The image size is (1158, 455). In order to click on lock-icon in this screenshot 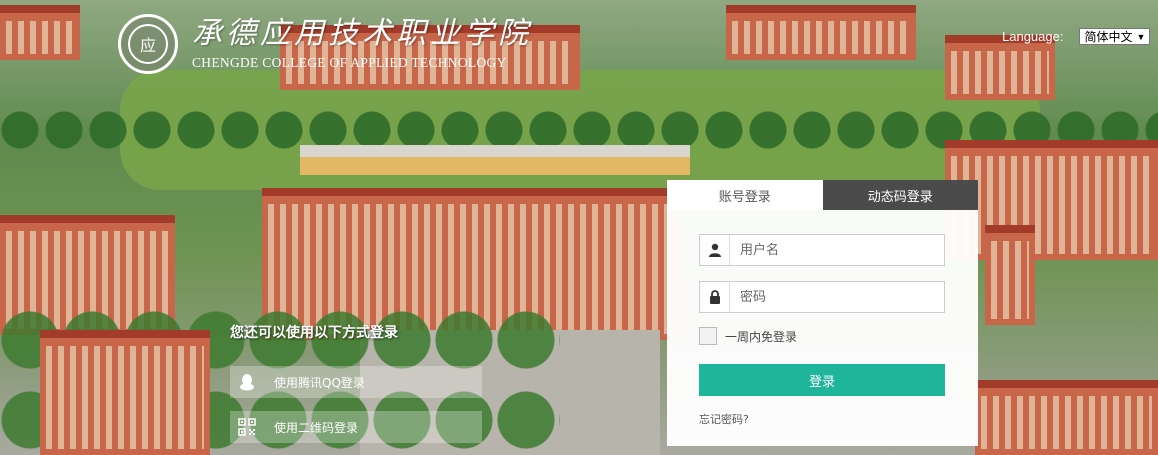, I will do `click(715, 297)`.